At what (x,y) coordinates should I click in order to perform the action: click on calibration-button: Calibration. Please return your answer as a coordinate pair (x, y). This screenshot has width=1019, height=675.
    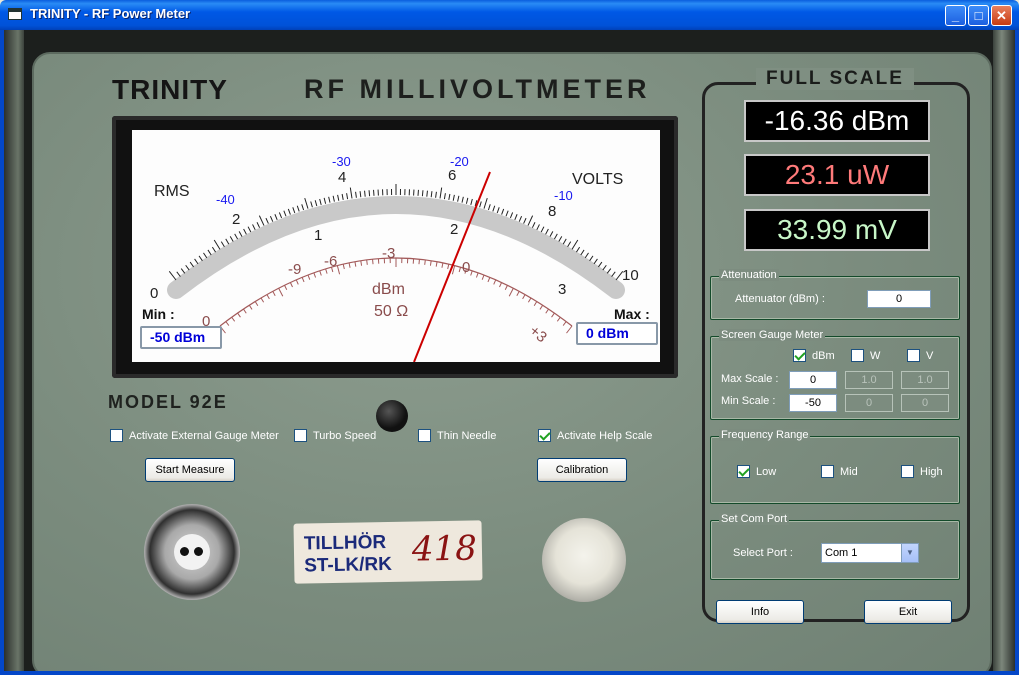
    Looking at the image, I should click on (582, 470).